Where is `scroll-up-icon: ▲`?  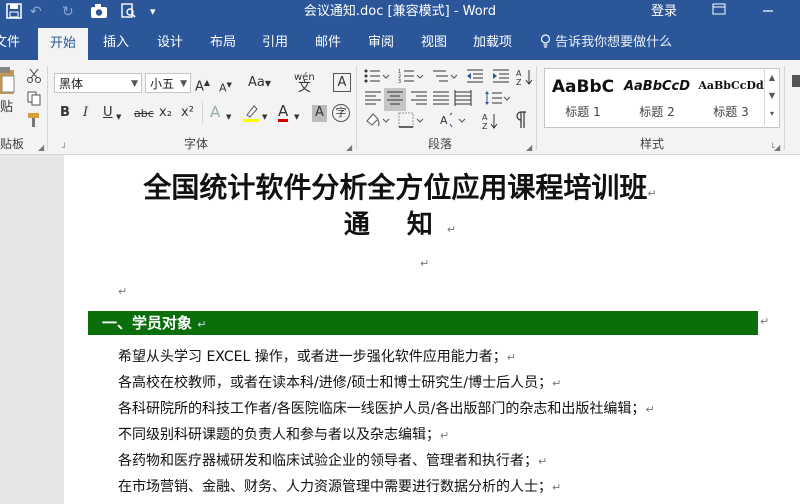
scroll-up-icon: ▲ is located at coordinates (772, 78).